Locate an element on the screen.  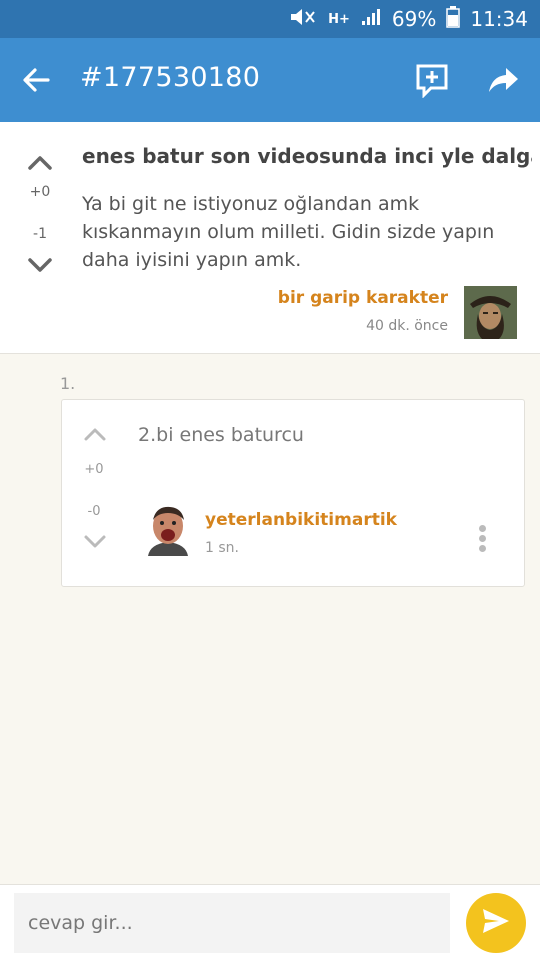
status-bar: H+ 69% 11:34 is located at coordinates (270, 19).